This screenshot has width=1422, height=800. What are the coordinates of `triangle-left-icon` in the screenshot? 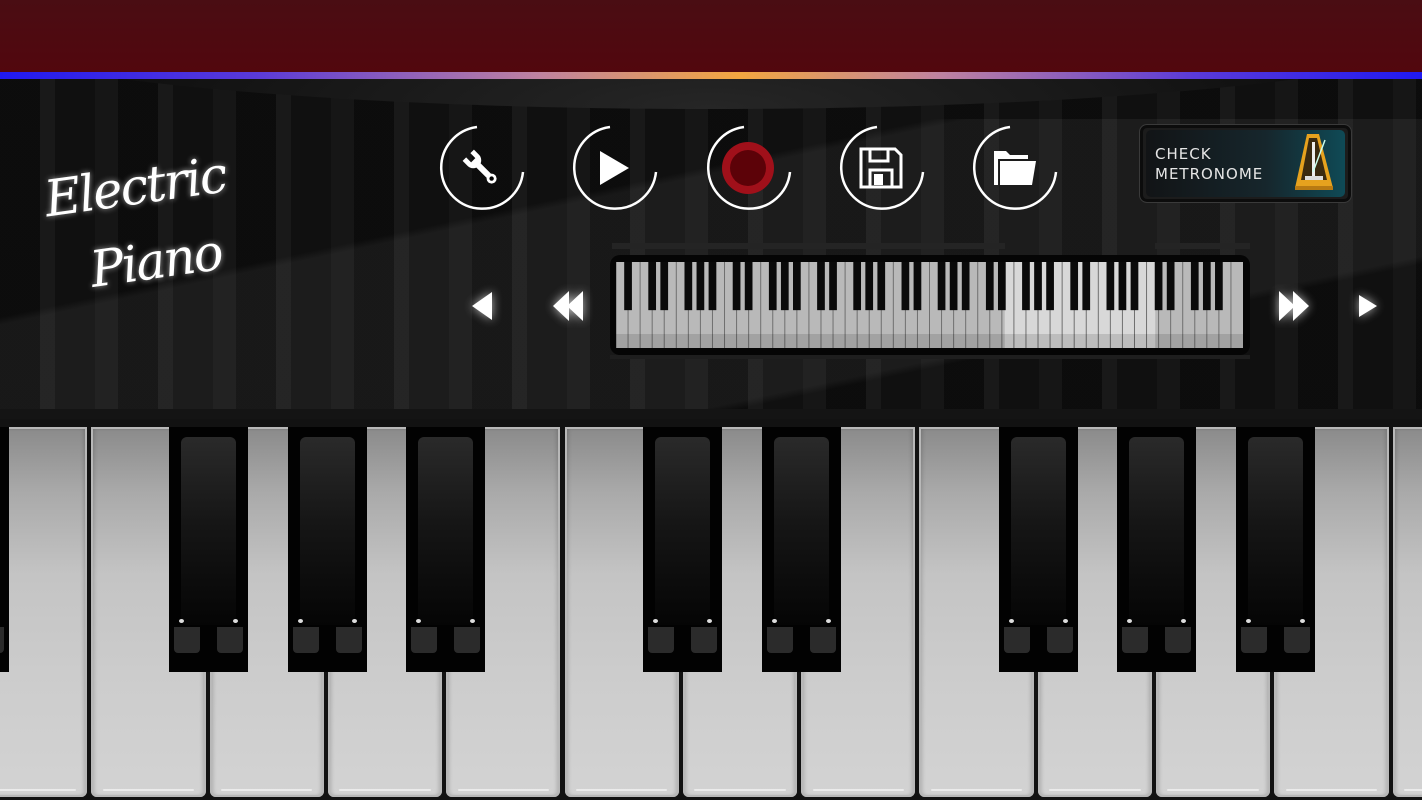 It's located at (482, 306).